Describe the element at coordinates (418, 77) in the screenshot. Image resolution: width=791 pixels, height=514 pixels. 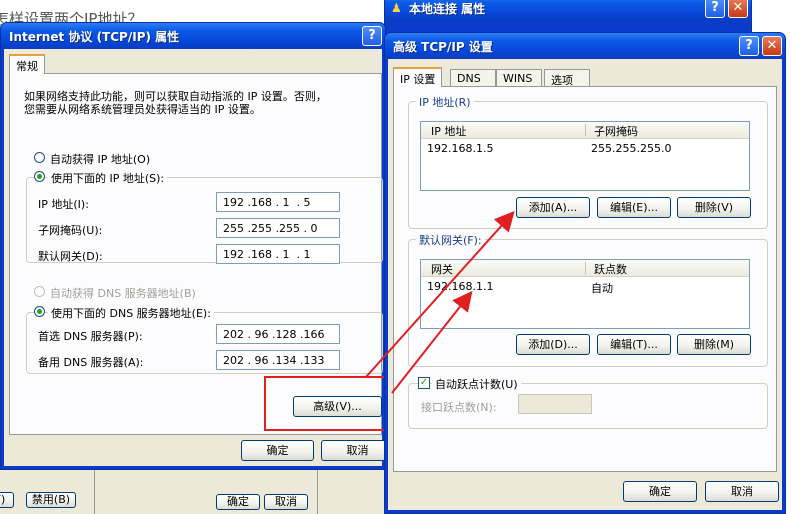
I see `tab-ip-settings: IP 设置` at that location.